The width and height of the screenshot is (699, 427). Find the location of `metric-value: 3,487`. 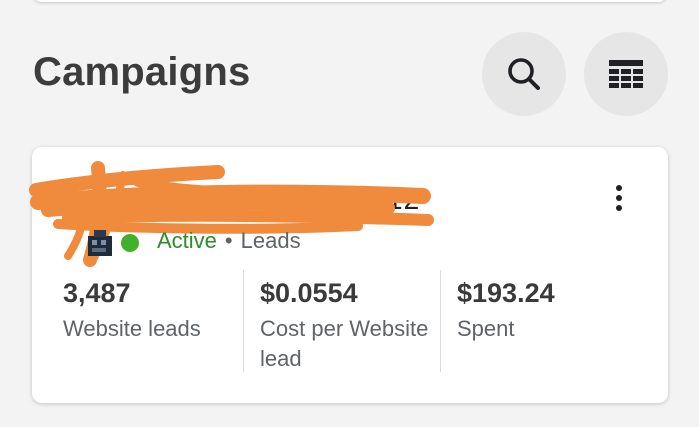

metric-value: 3,487 is located at coordinates (97, 293).